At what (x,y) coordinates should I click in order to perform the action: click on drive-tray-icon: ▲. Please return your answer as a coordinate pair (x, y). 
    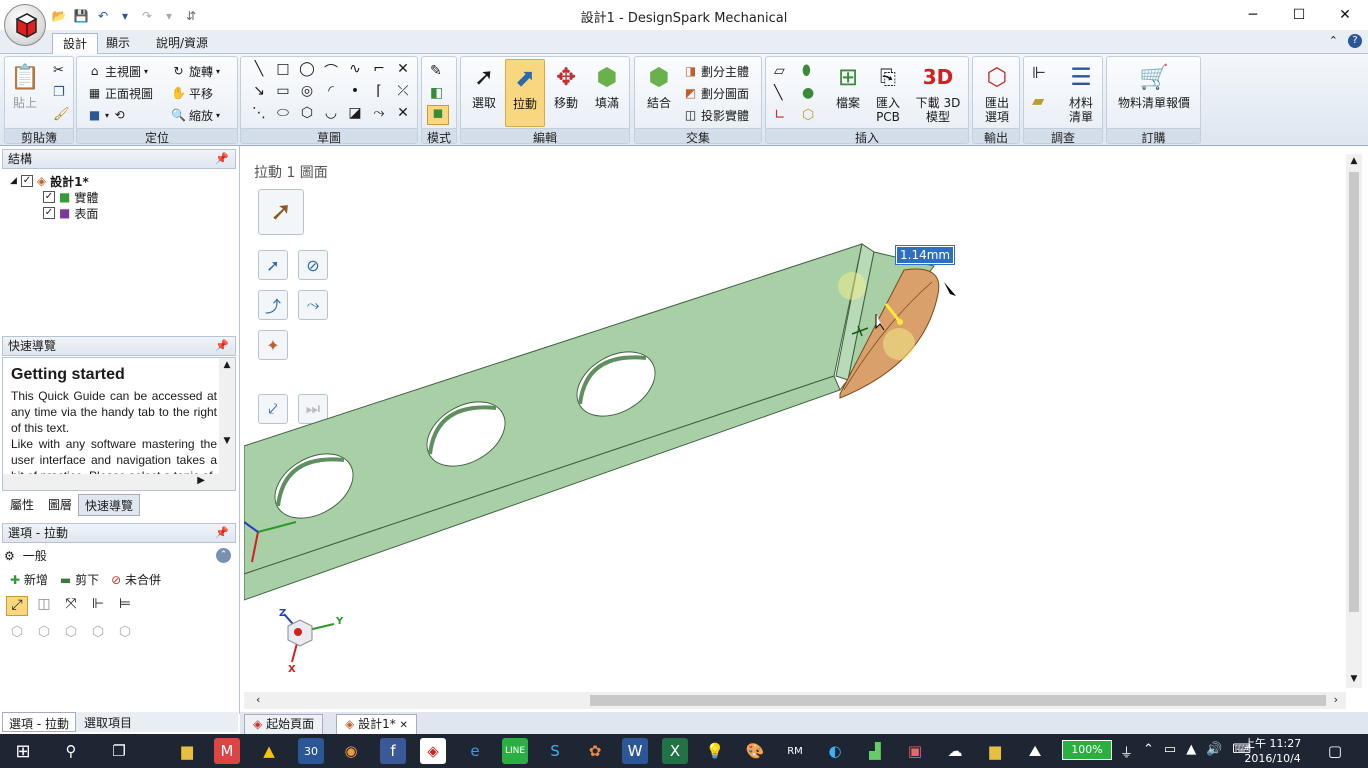
    Looking at the image, I should click on (1191, 751).